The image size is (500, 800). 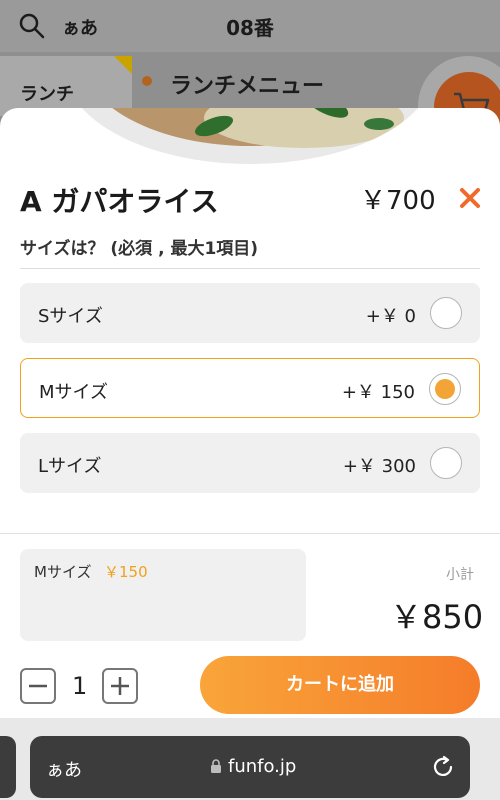 I want to click on quantity-decrease-button, so click(x=38, y=686).